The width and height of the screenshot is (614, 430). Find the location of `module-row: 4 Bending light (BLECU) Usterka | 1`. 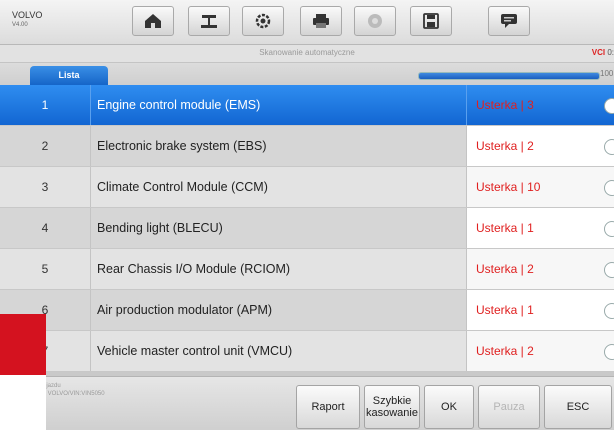

module-row: 4 Bending light (BLECU) Usterka | 1 is located at coordinates (307, 228).